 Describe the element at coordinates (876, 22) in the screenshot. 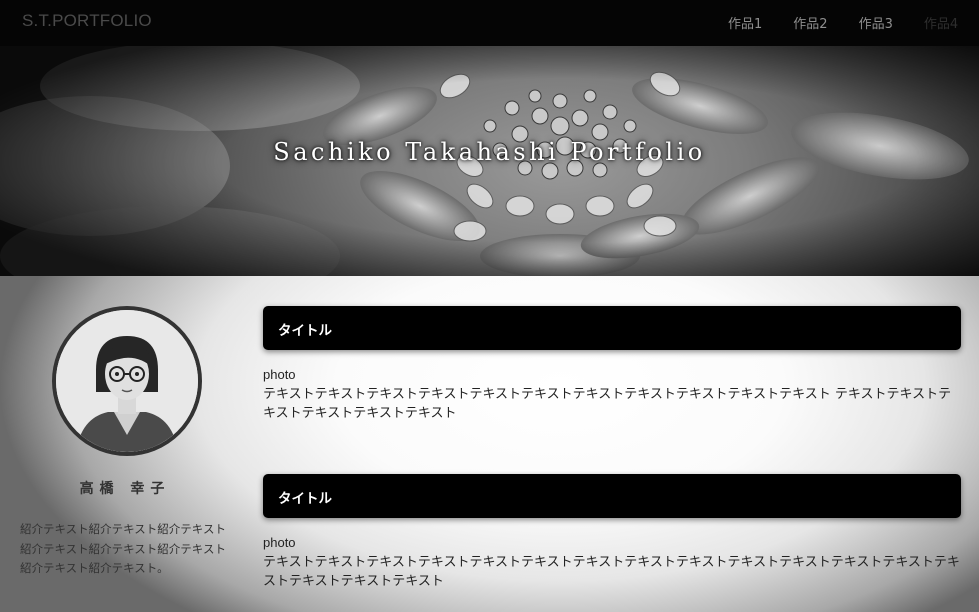

I see `nav-item-work3: 作品3` at that location.